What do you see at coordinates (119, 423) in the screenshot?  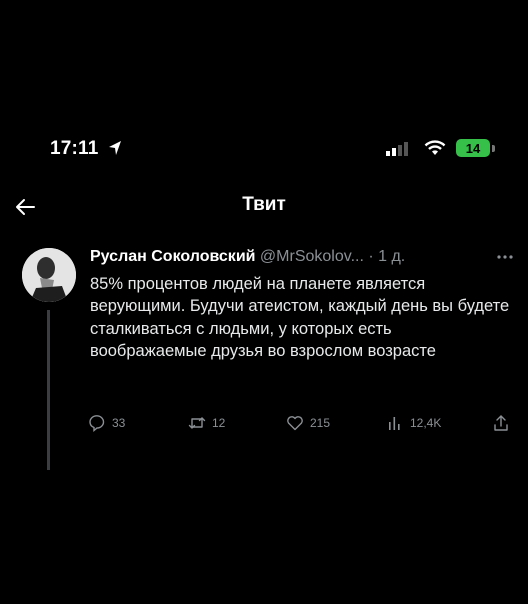 I see `reply-count: 33` at bounding box center [119, 423].